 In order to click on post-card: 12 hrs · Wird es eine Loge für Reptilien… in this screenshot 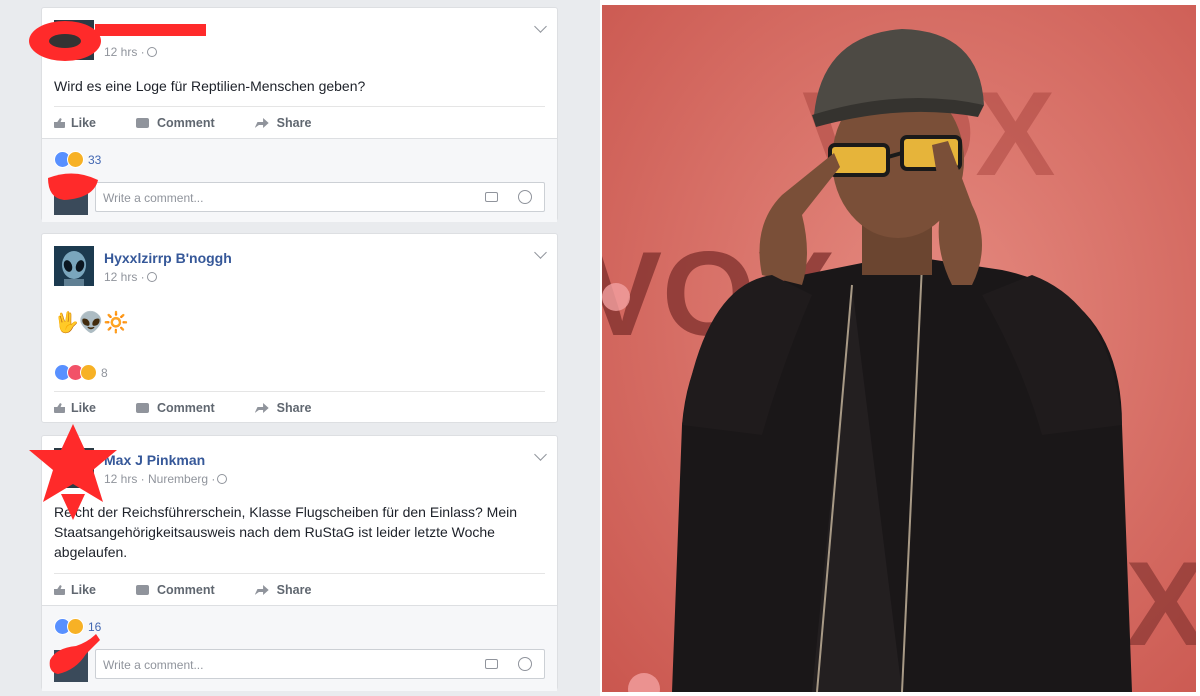, I will do `click(299, 114)`.